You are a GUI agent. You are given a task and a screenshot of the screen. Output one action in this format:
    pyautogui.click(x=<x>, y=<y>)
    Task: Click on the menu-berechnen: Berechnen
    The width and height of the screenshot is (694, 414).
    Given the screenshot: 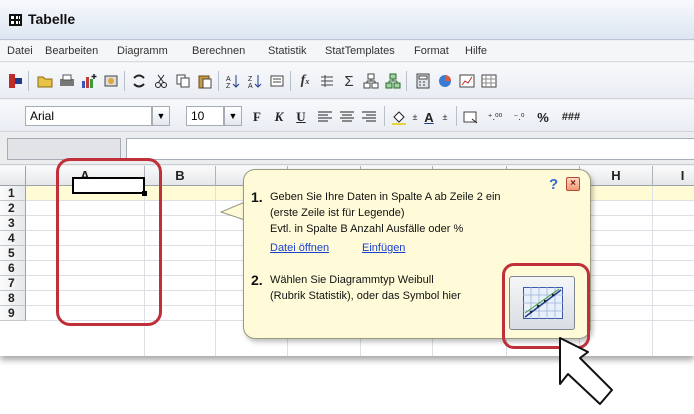 What is the action you would take?
    pyautogui.click(x=218, y=51)
    